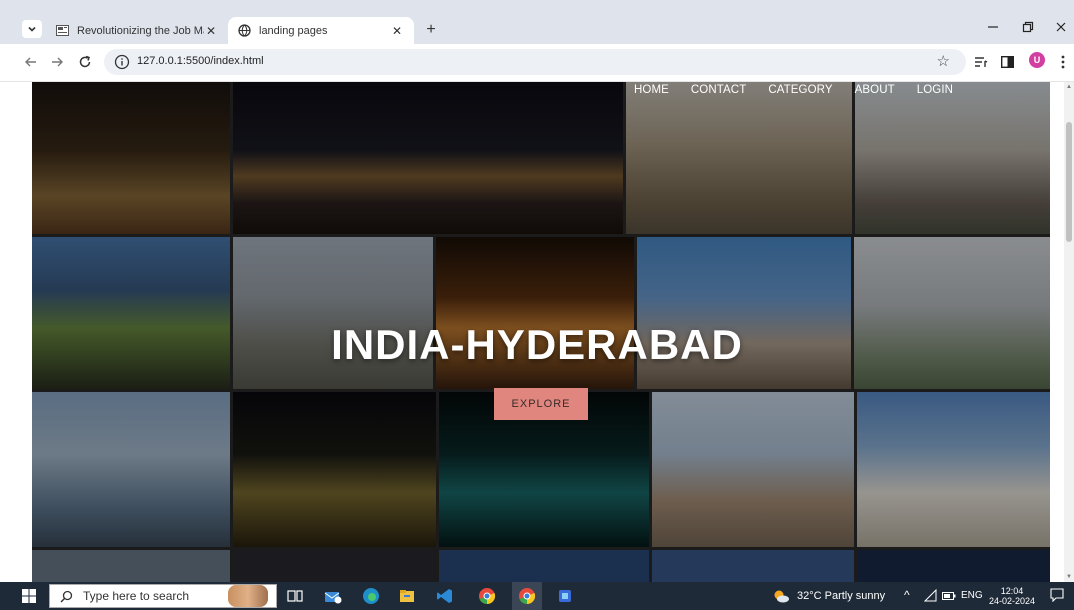 The width and height of the screenshot is (1074, 610). I want to click on forward-button, so click(57, 62).